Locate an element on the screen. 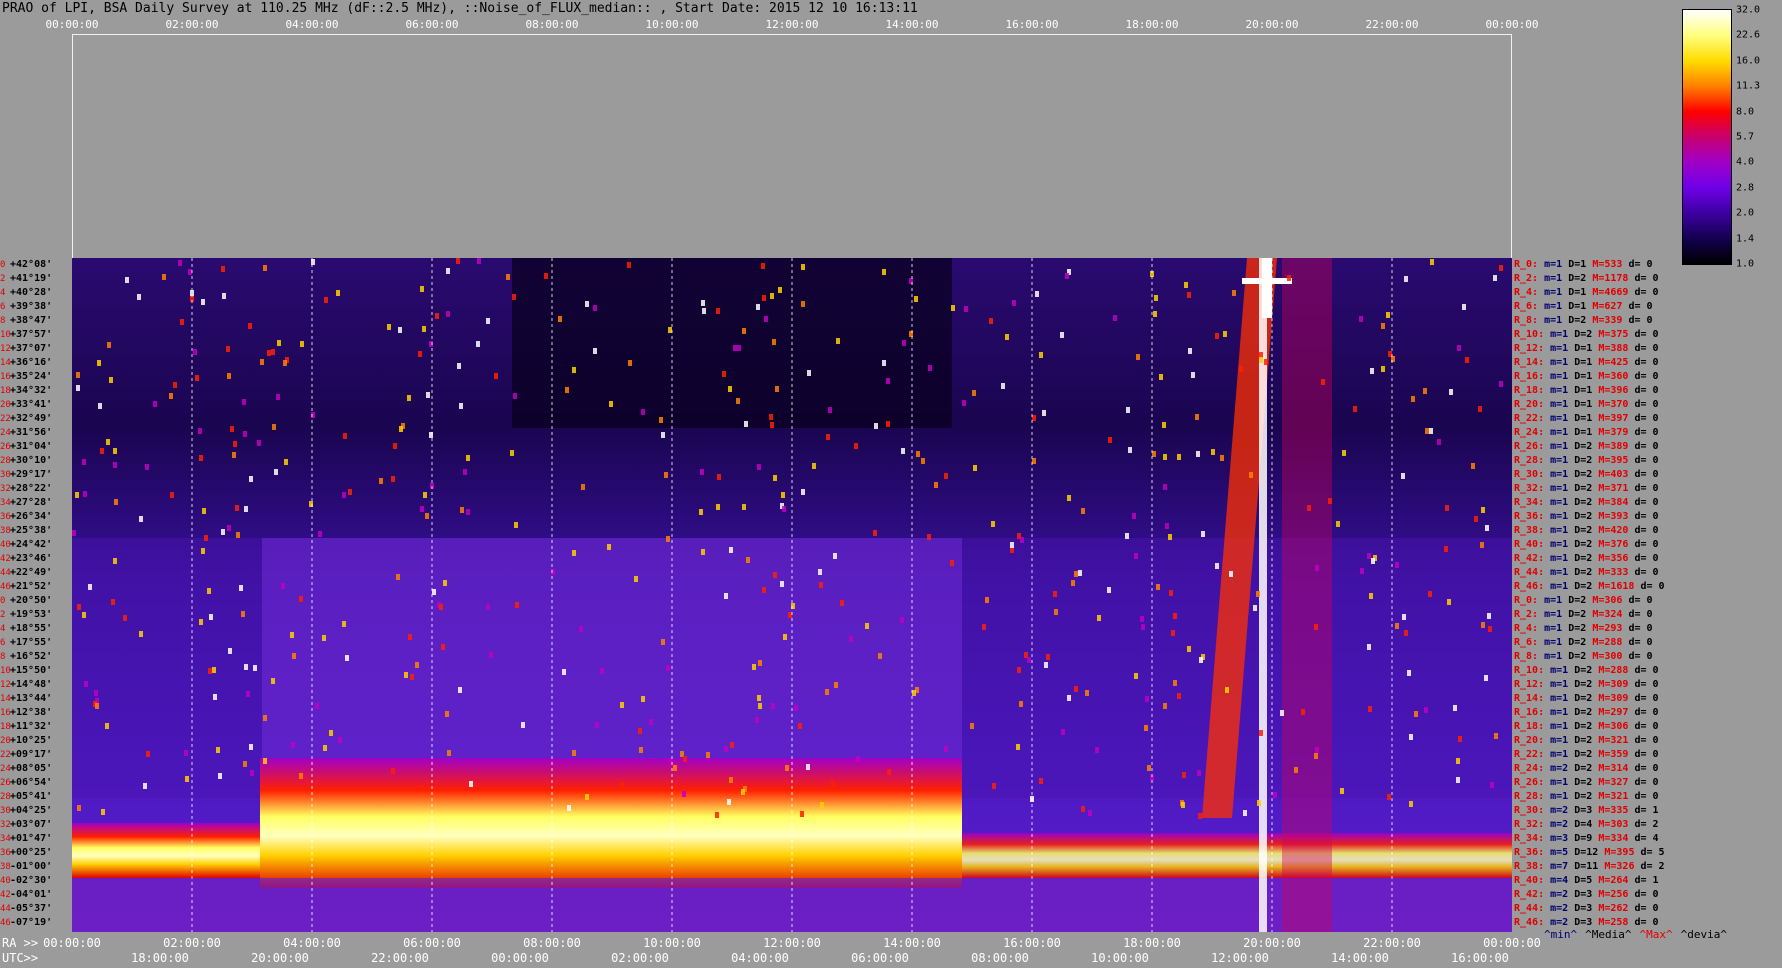 This screenshot has height=968, width=1782. beam-index: 28 is located at coordinates (5, 797).